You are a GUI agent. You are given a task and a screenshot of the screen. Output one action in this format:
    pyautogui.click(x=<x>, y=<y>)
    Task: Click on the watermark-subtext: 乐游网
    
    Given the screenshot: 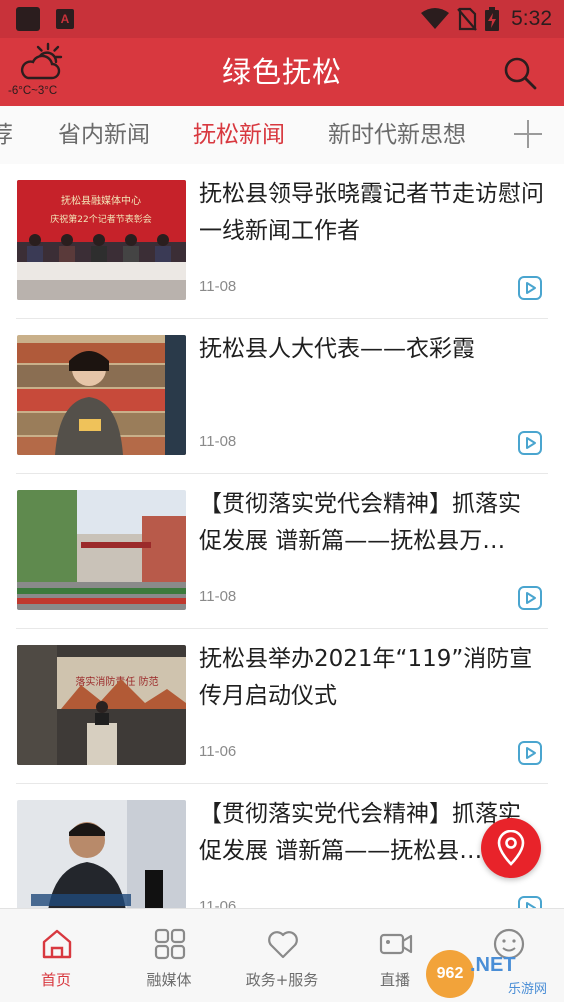 What is the action you would take?
    pyautogui.click(x=528, y=989)
    